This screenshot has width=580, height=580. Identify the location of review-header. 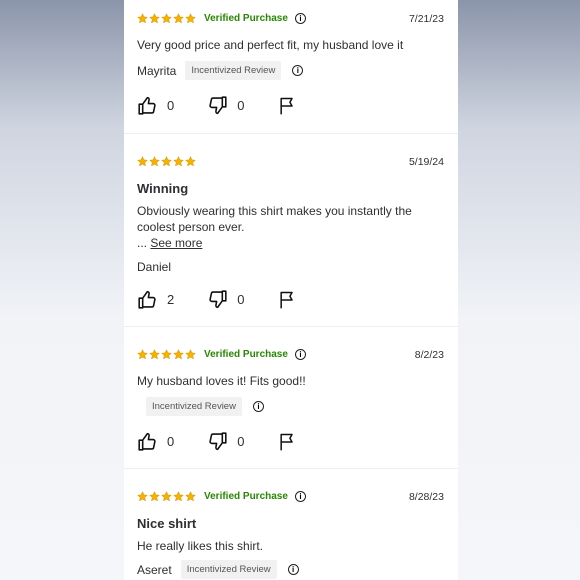
(166, 161).